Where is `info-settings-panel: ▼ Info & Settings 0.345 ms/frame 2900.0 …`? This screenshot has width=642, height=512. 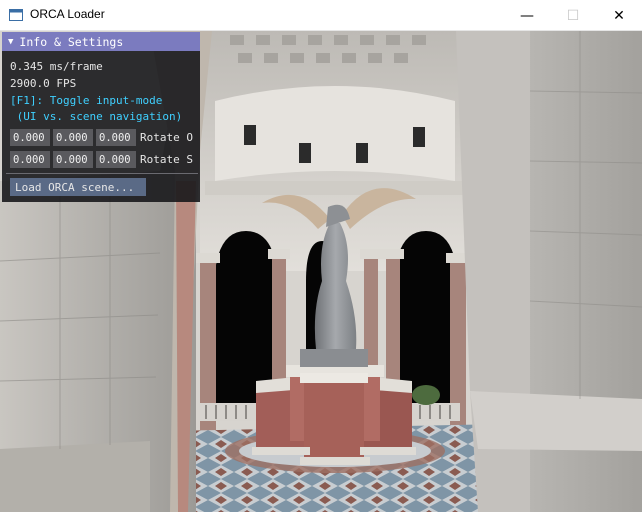
info-settings-panel: ▼ Info & Settings 0.345 ms/frame 2900.0 … is located at coordinates (101, 117).